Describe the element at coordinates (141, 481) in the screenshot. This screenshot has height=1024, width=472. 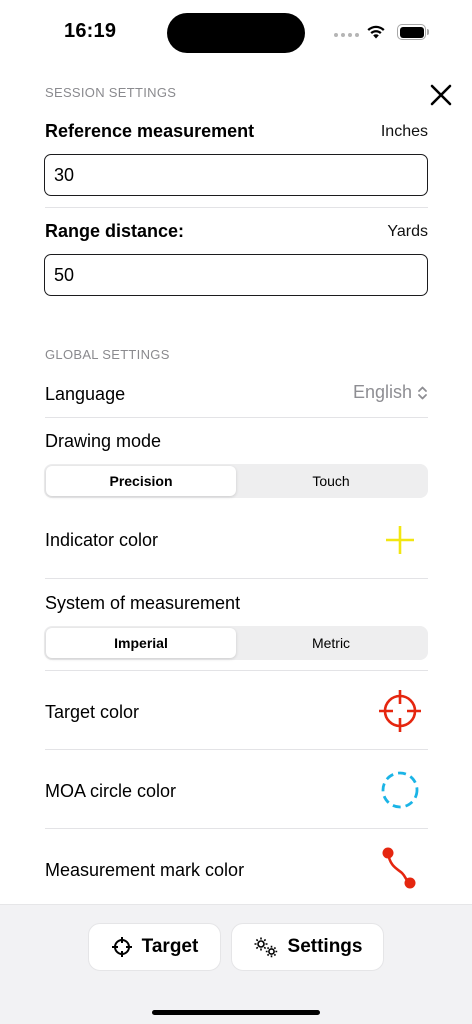
I see `drawing-mode-precision: Precision` at that location.